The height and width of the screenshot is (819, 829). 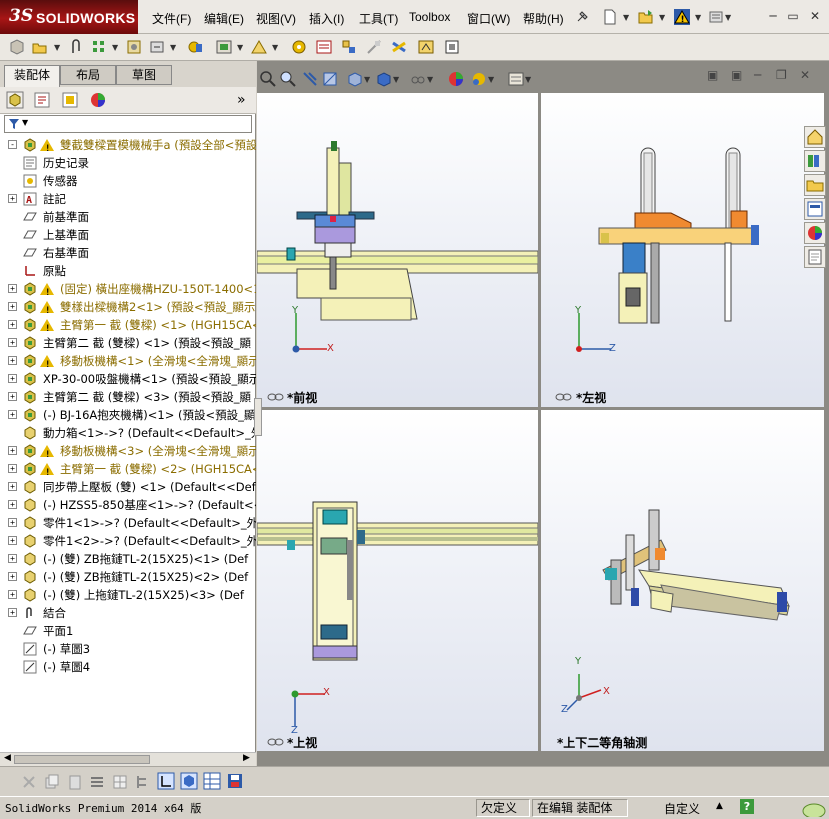 What do you see at coordinates (456, 79) in the screenshot?
I see `edit-appearance-icon` at bounding box center [456, 79].